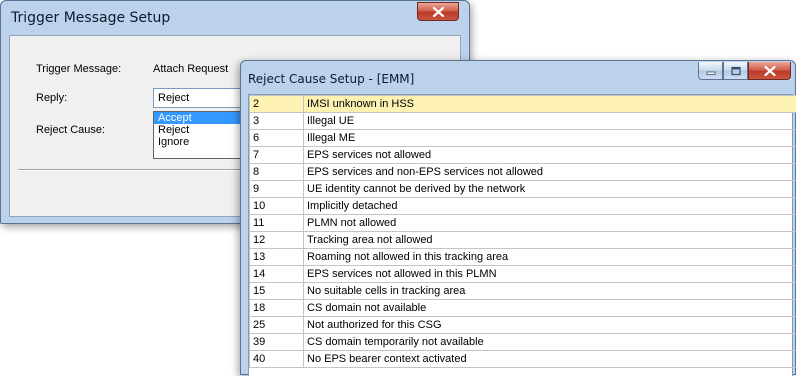 The width and height of the screenshot is (796, 376). I want to click on table-row: 3Illegal UE, so click(523, 121).